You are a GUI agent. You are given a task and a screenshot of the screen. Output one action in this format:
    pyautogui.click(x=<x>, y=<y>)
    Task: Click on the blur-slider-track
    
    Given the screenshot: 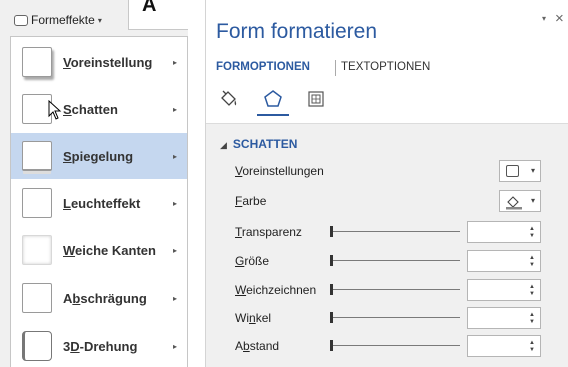 What is the action you would take?
    pyautogui.click(x=395, y=289)
    